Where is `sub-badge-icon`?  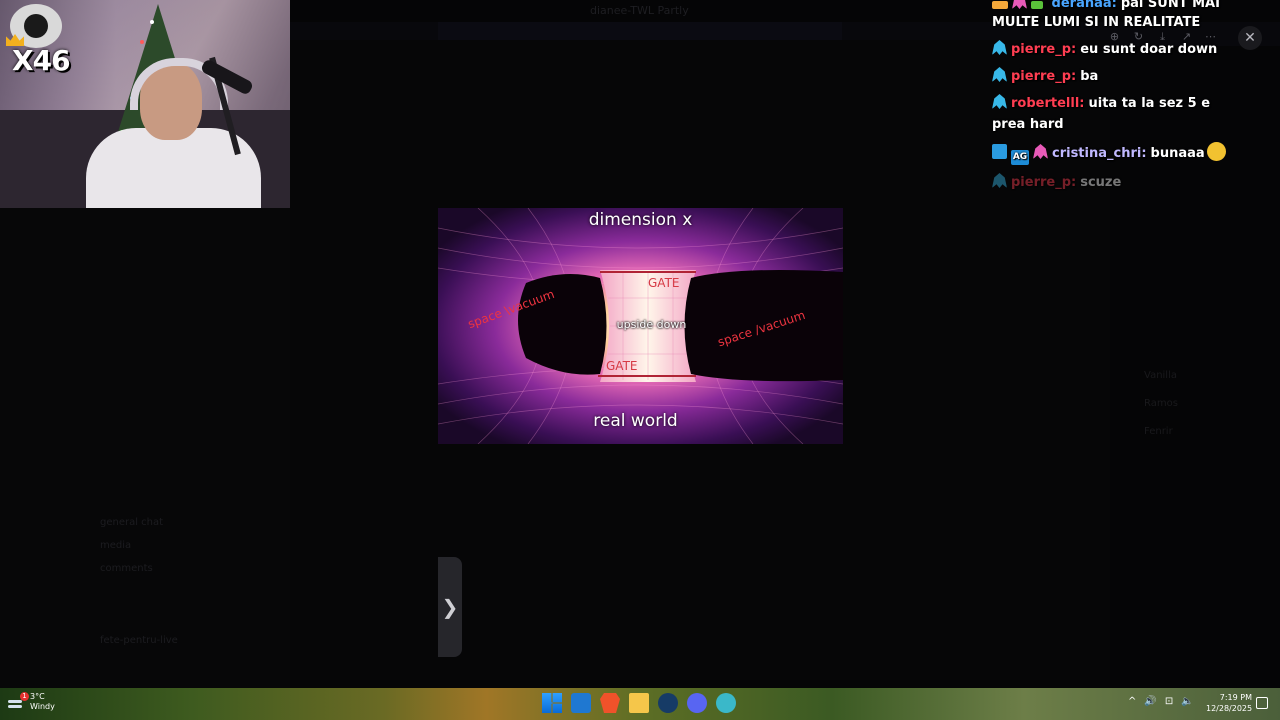 sub-badge-icon is located at coordinates (1000, 5).